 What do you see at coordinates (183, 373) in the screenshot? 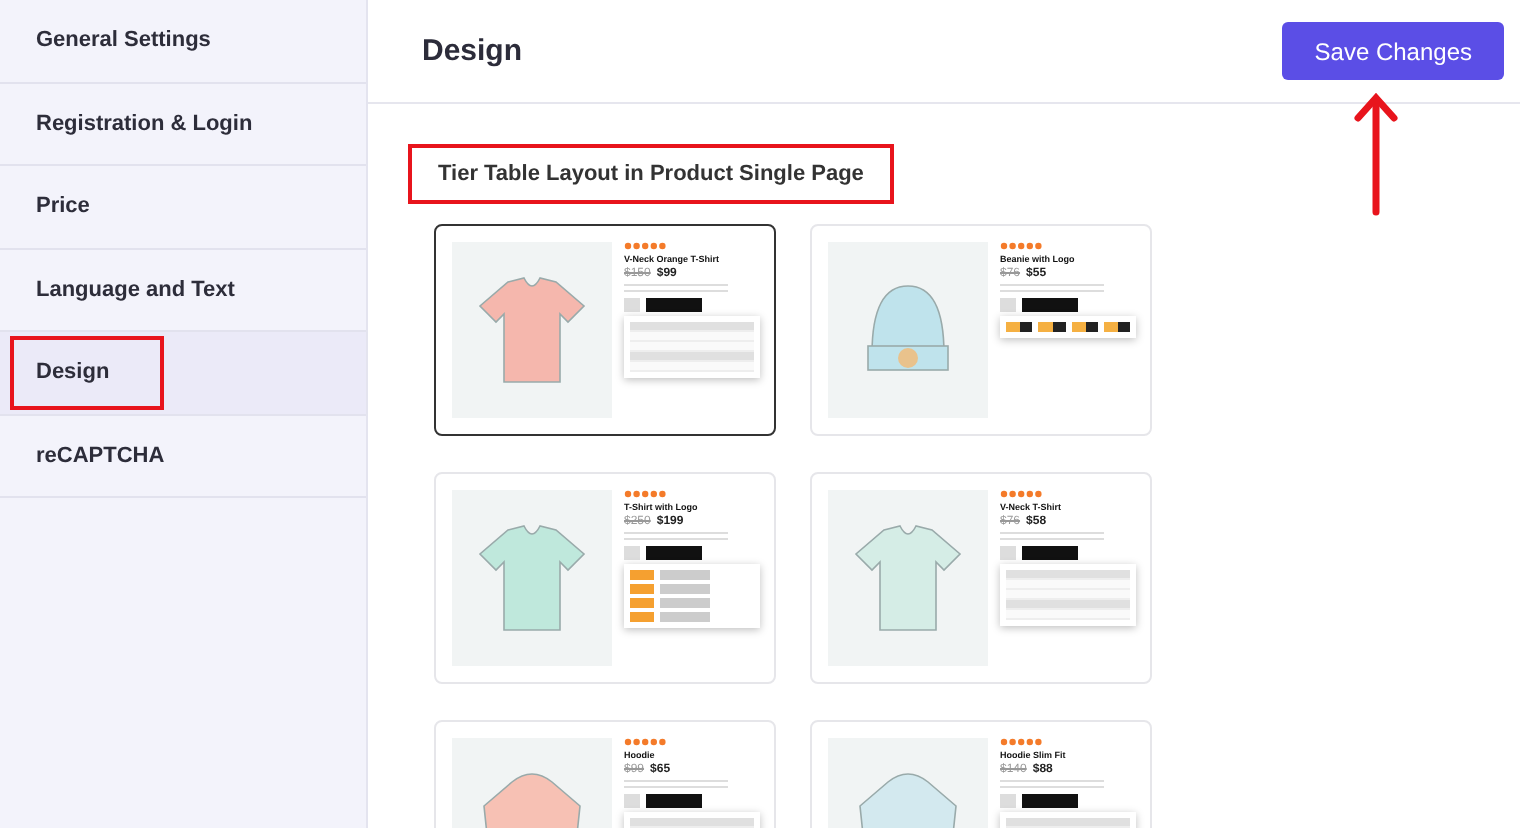
I see `sidebar-item: Design` at bounding box center [183, 373].